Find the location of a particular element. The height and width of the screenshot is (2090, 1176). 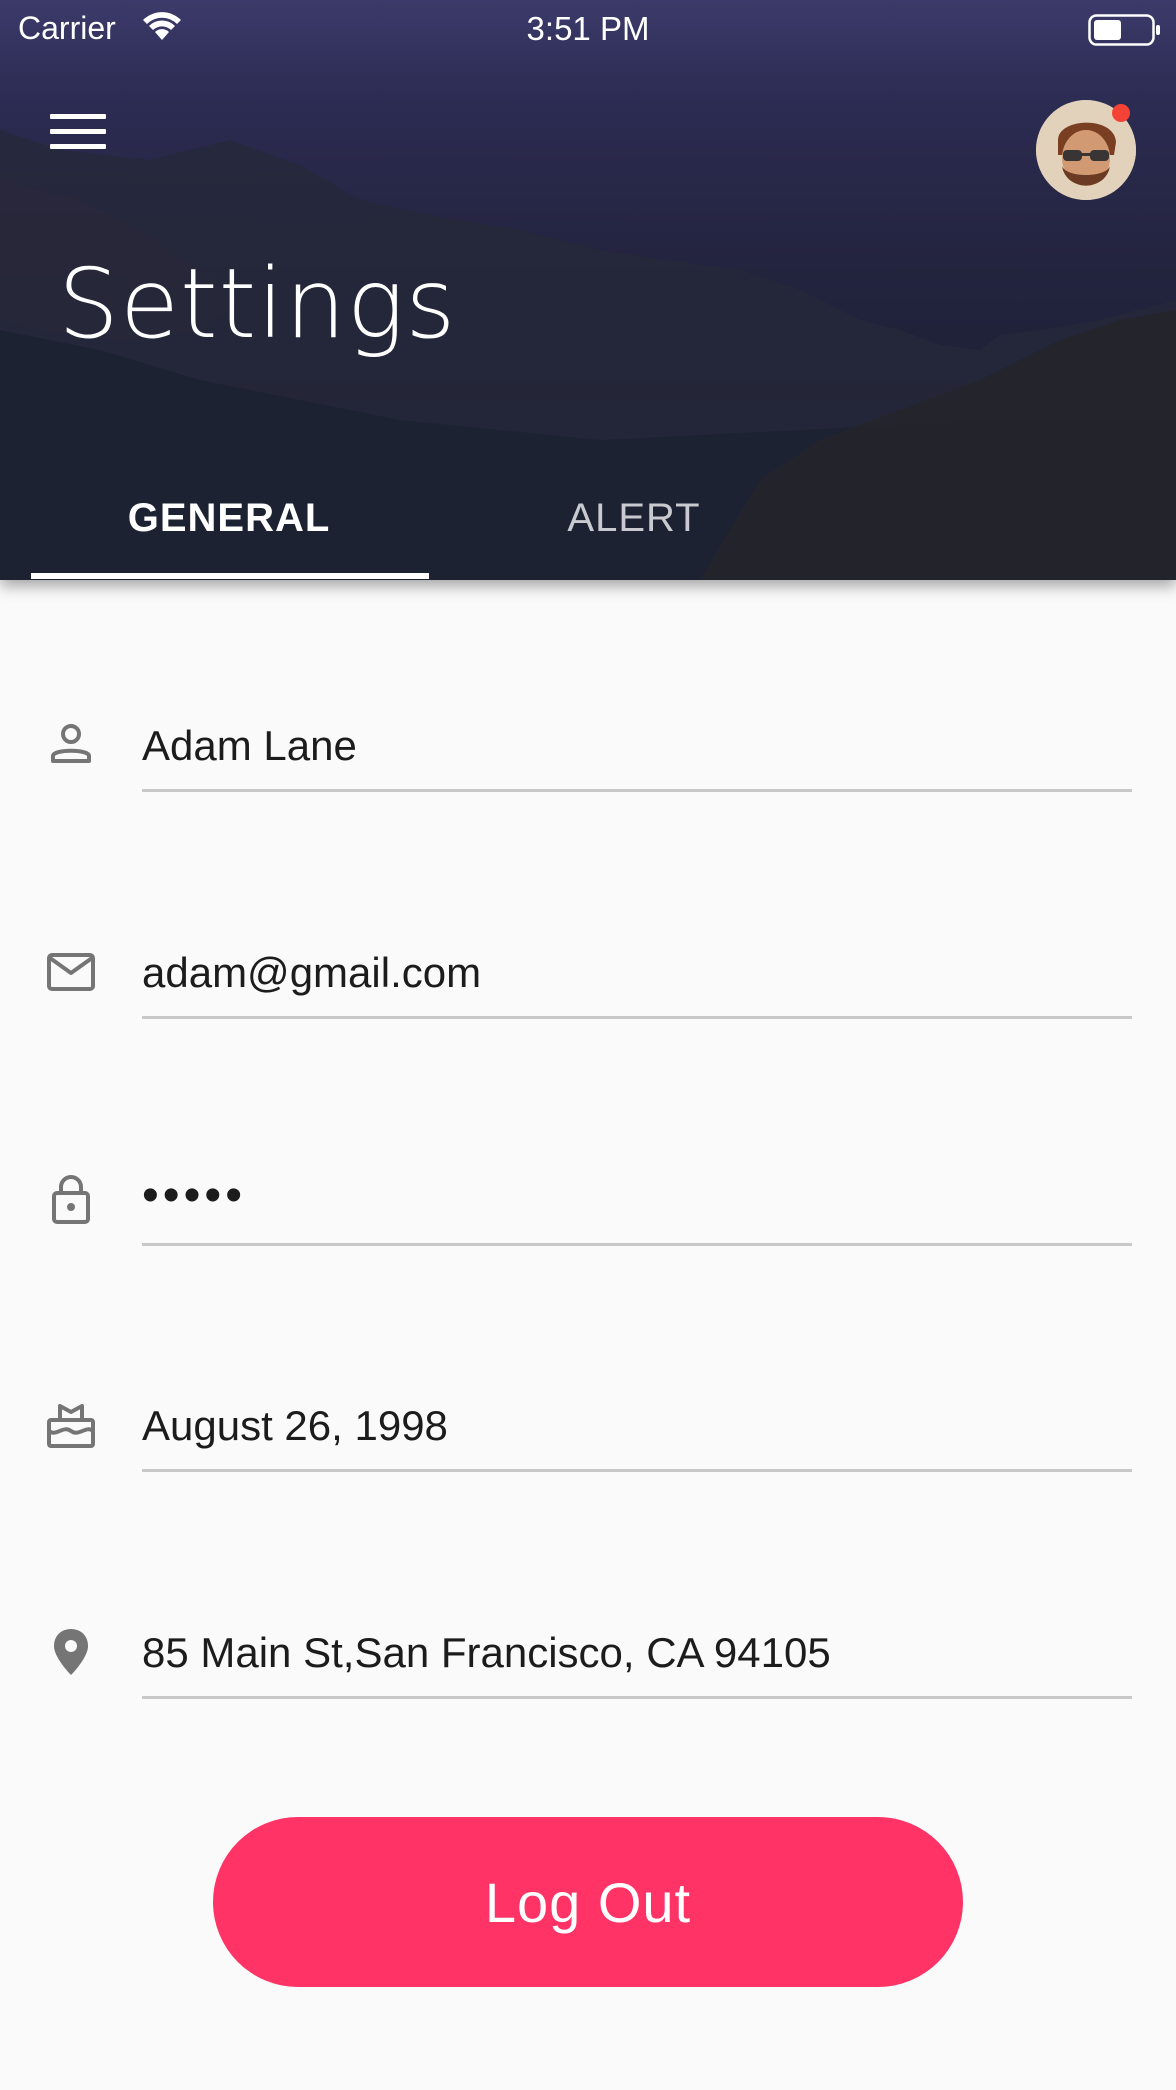

battery-icon is located at coordinates (1124, 30).